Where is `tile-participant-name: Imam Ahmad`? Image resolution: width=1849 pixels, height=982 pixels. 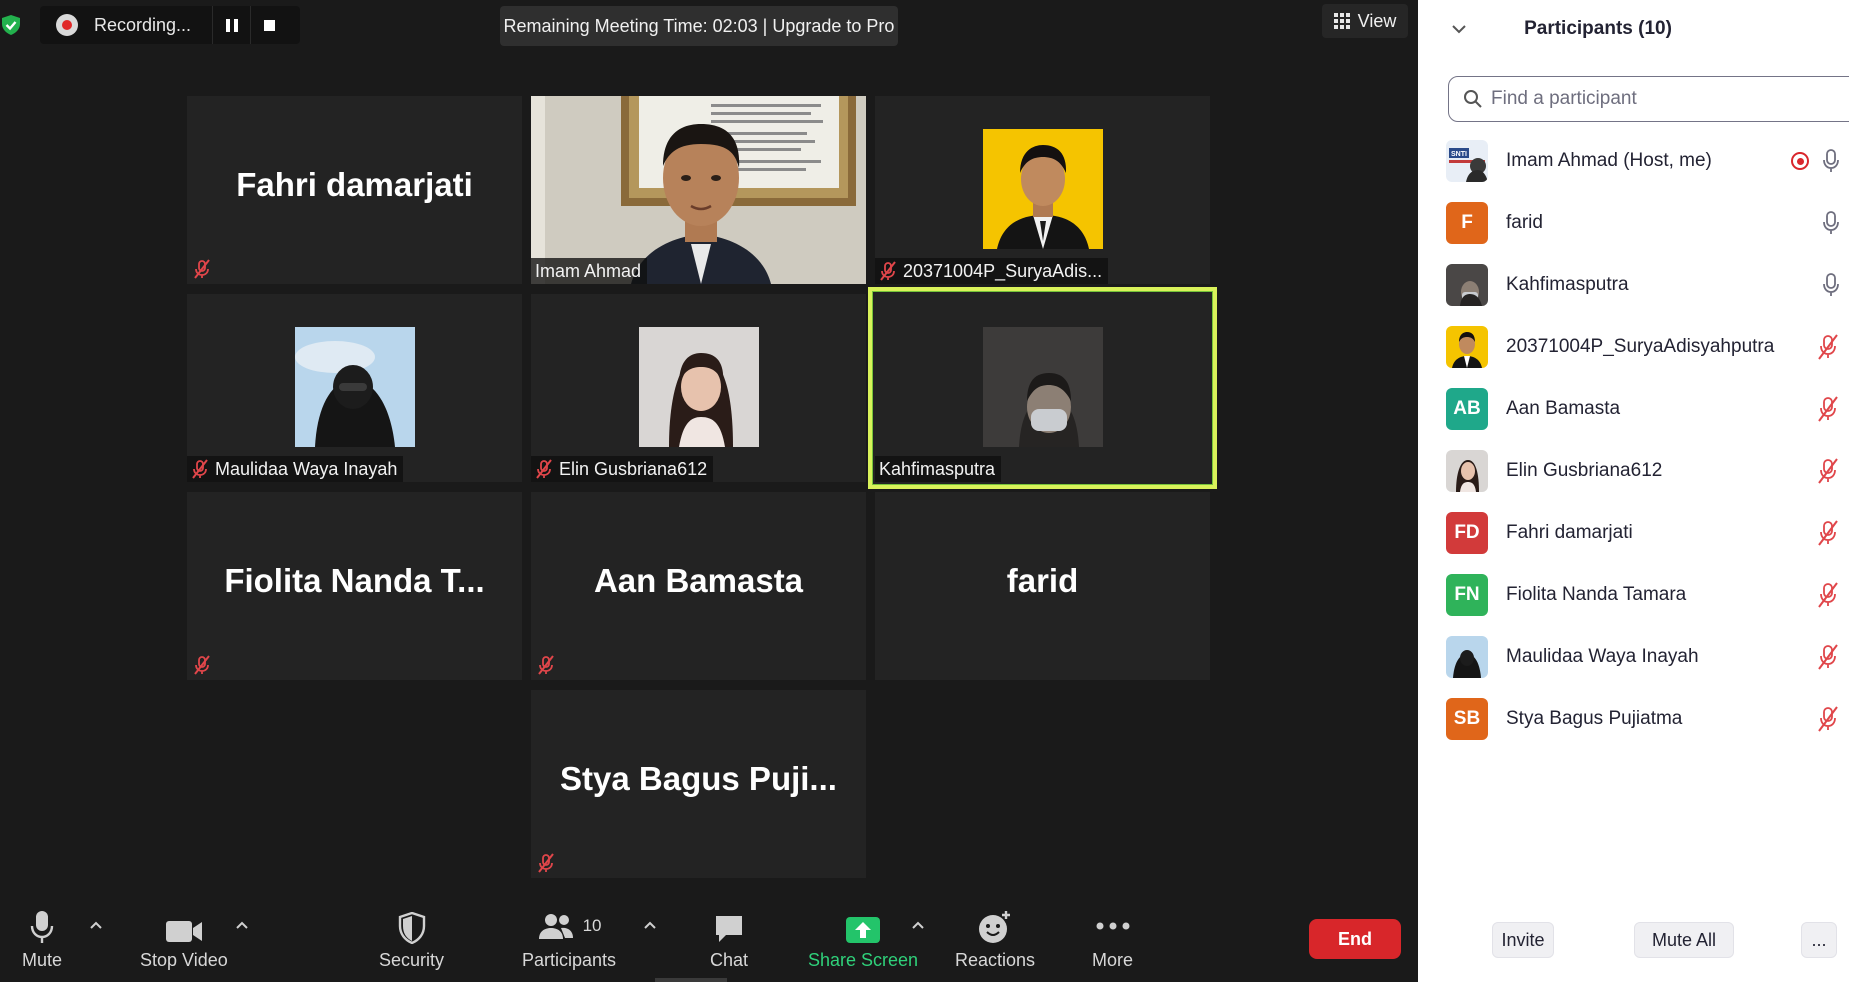 tile-participant-name: Imam Ahmad is located at coordinates (588, 270).